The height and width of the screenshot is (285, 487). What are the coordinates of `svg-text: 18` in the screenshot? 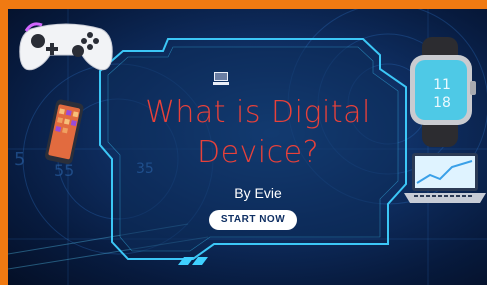 It's located at (442, 103).